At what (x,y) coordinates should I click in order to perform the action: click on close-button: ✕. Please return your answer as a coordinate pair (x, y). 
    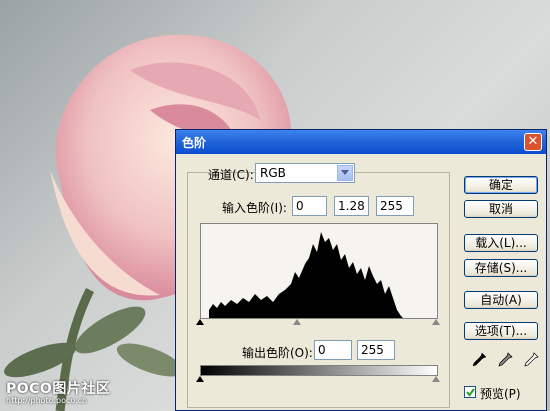
    Looking at the image, I should click on (533, 142).